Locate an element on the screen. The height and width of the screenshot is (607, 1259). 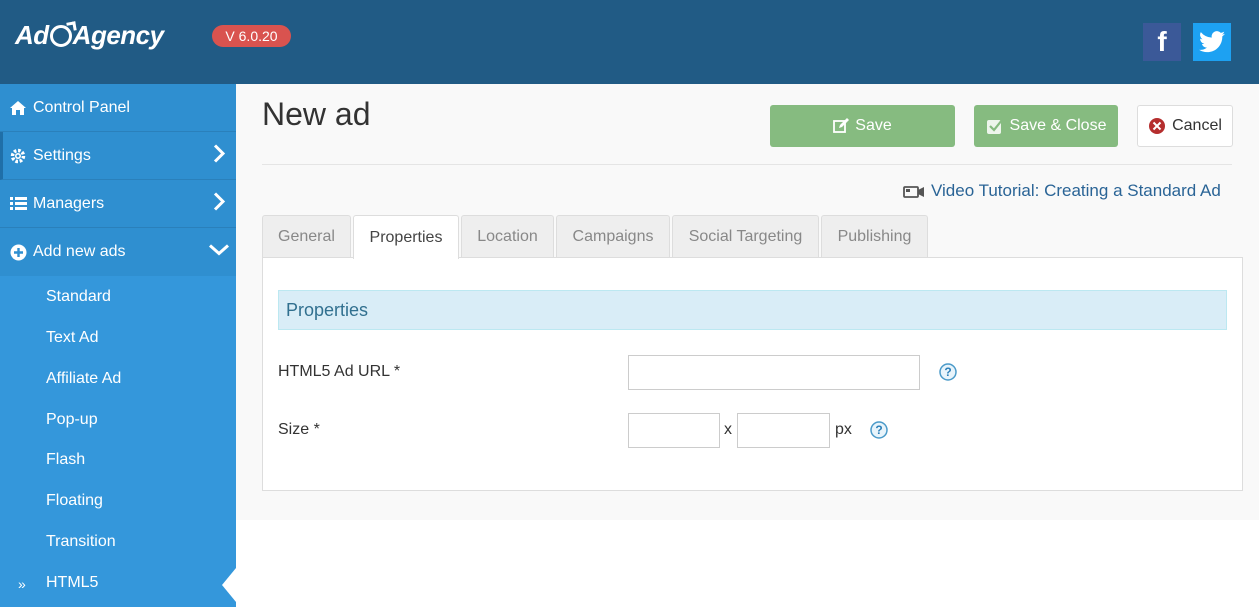
version-badge: V 6.0.20 is located at coordinates (251, 36).